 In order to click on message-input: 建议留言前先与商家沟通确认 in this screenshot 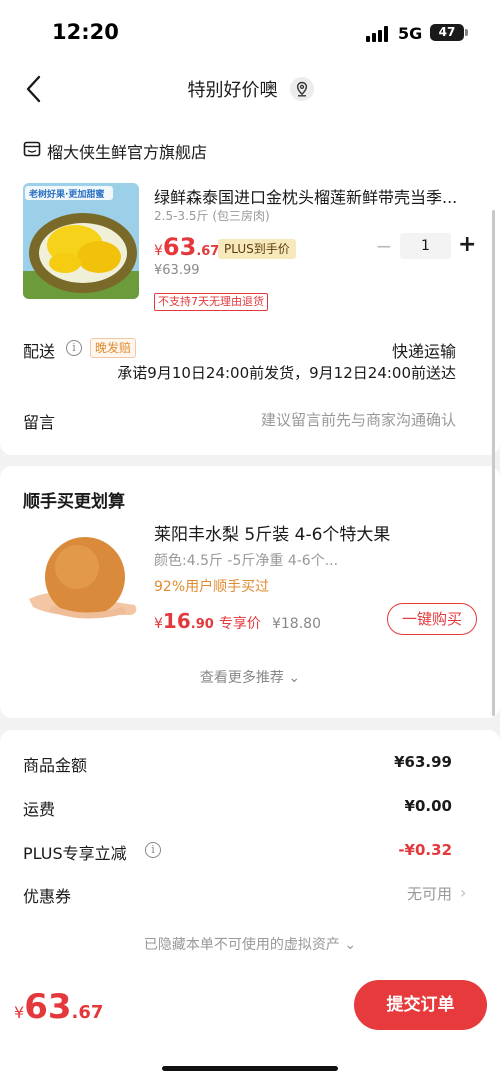, I will do `click(328, 419)`.